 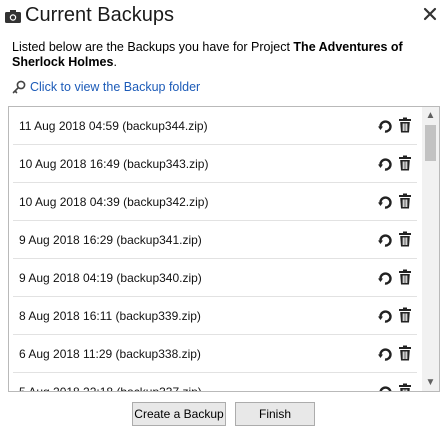 What do you see at coordinates (215, 126) in the screenshot?
I see `backup-row: 11 Aug 2018 04:59 (backup344.zip)` at bounding box center [215, 126].